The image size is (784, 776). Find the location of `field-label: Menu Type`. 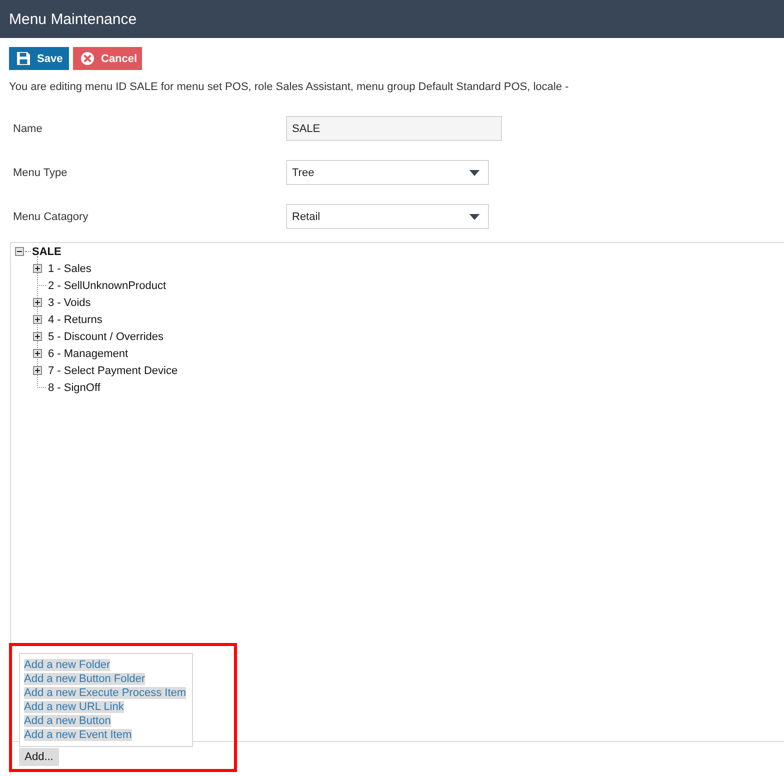

field-label: Menu Type is located at coordinates (40, 172).